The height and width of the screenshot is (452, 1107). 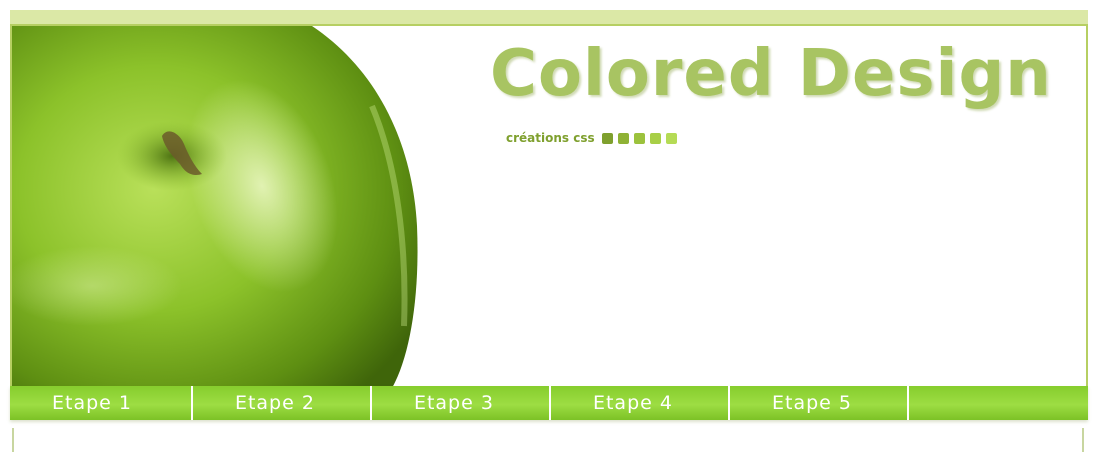 I want to click on tagline-text: créations css, so click(x=550, y=138).